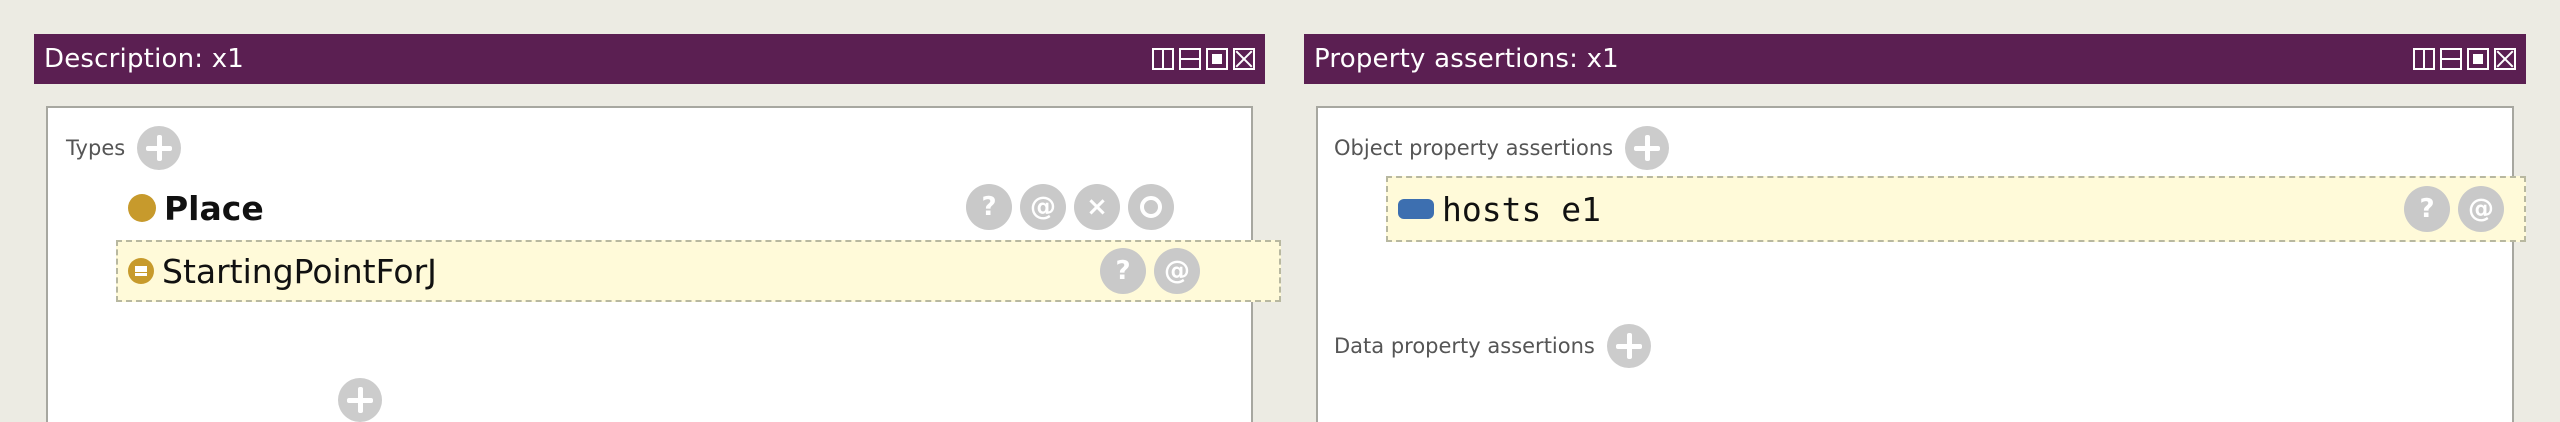 The width and height of the screenshot is (2560, 422). What do you see at coordinates (159, 148) in the screenshot?
I see `add-type-button` at bounding box center [159, 148].